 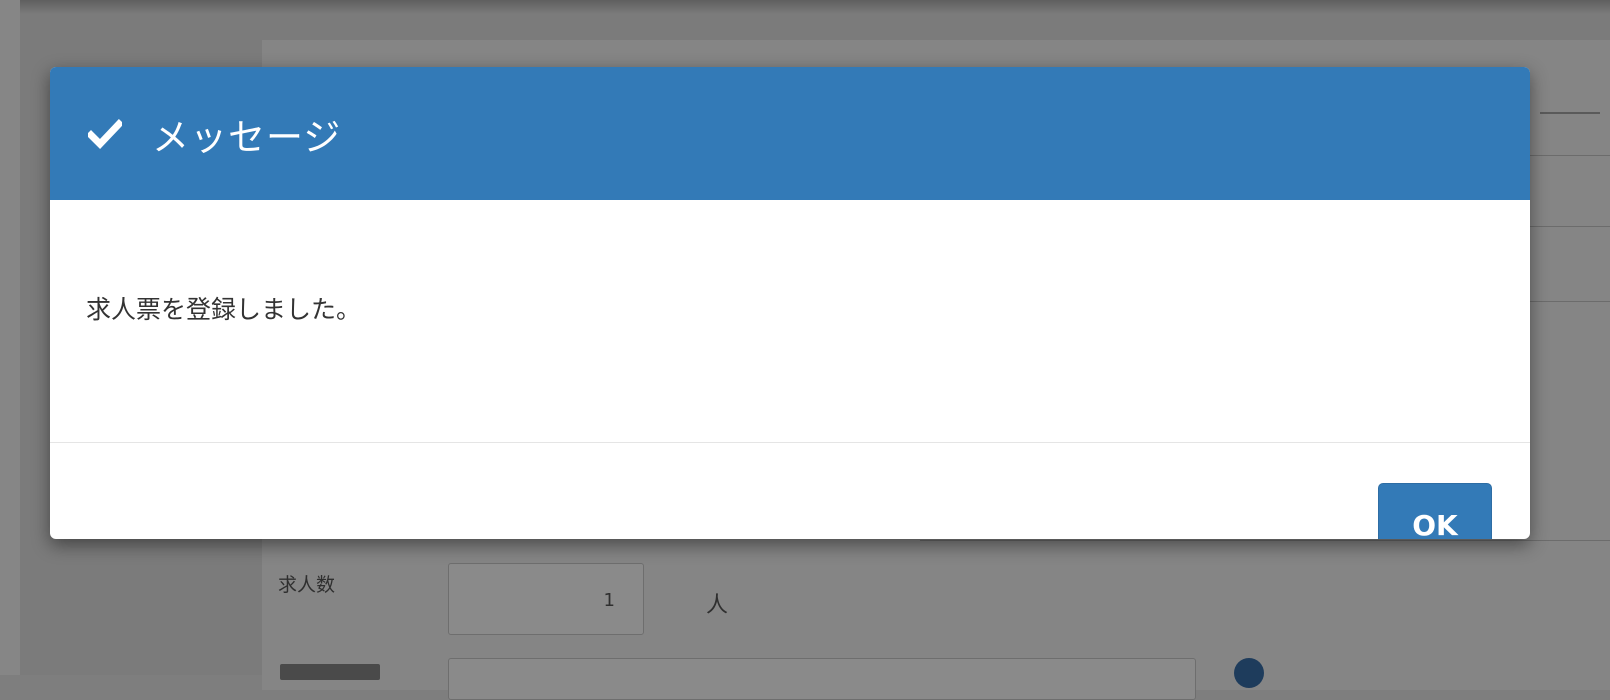 What do you see at coordinates (822, 679) in the screenshot?
I see `background-text-input` at bounding box center [822, 679].